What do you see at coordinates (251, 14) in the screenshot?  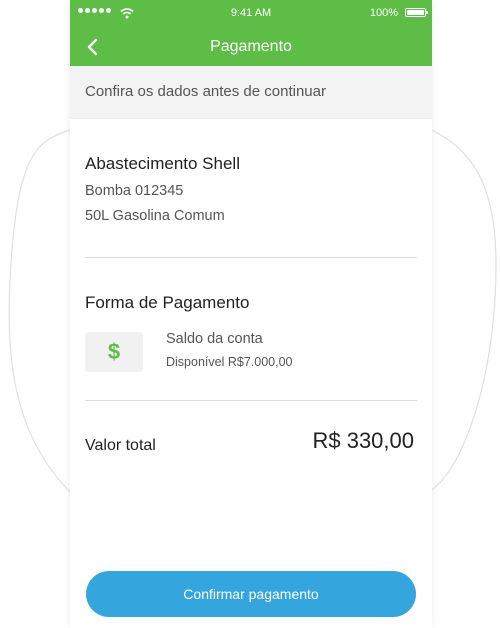 I see `status-bar: 9:41 AM 100%` at bounding box center [251, 14].